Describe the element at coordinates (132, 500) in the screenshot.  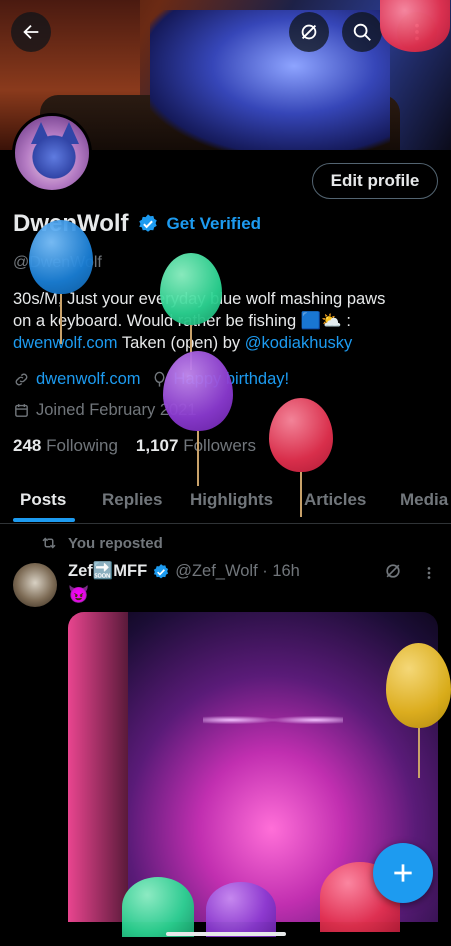
I see `tab-replies: Replies` at that location.